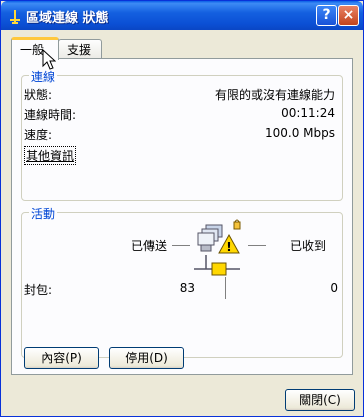 Image resolution: width=364 pixels, height=417 pixels. Describe the element at coordinates (61, 358) in the screenshot. I see `properties-button: 內容(P)` at that location.